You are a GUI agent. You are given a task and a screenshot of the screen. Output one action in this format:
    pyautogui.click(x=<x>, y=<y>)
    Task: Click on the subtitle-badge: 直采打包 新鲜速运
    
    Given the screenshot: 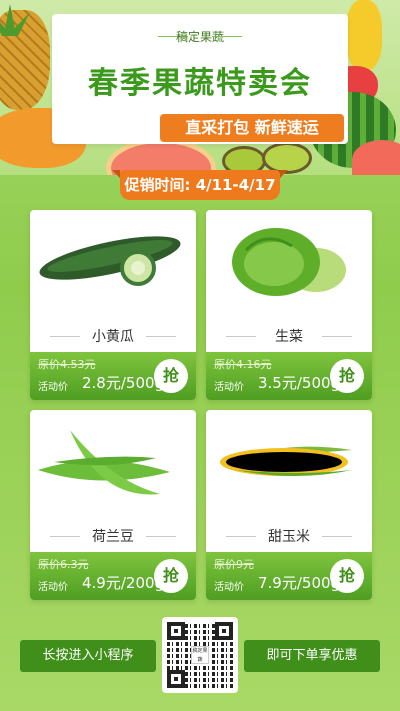 What is the action you would take?
    pyautogui.click(x=252, y=128)
    